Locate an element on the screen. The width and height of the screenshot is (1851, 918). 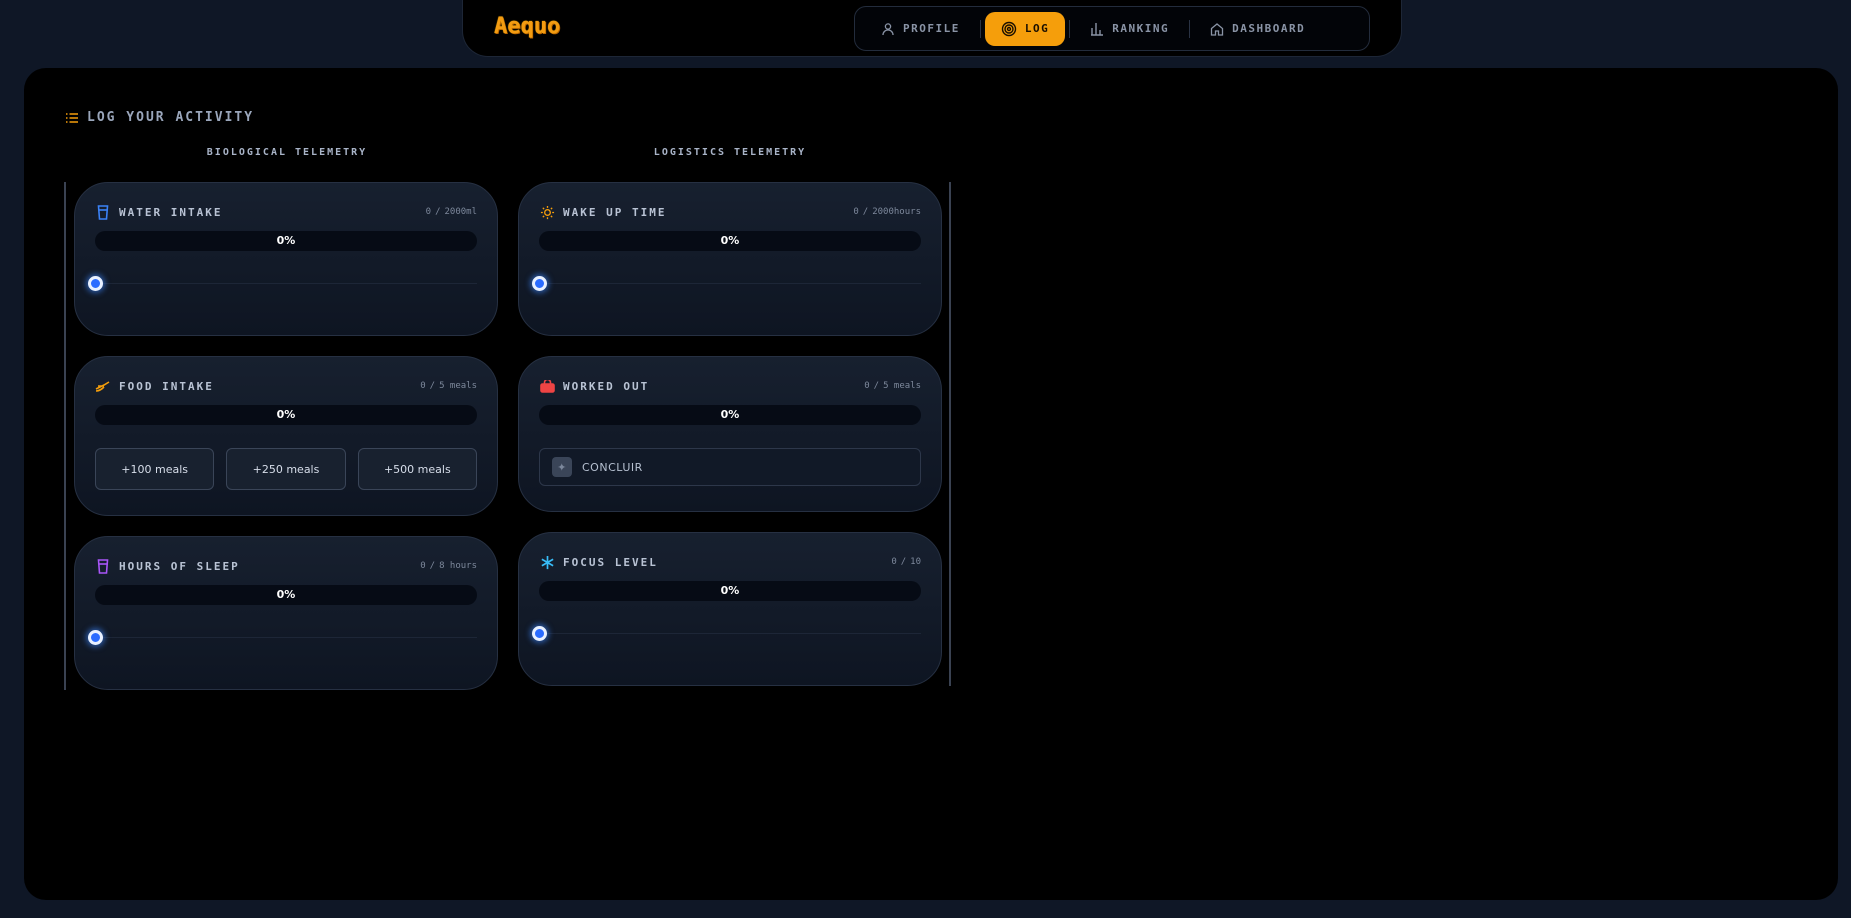
checkbox-icon: ✦ is located at coordinates (562, 467).